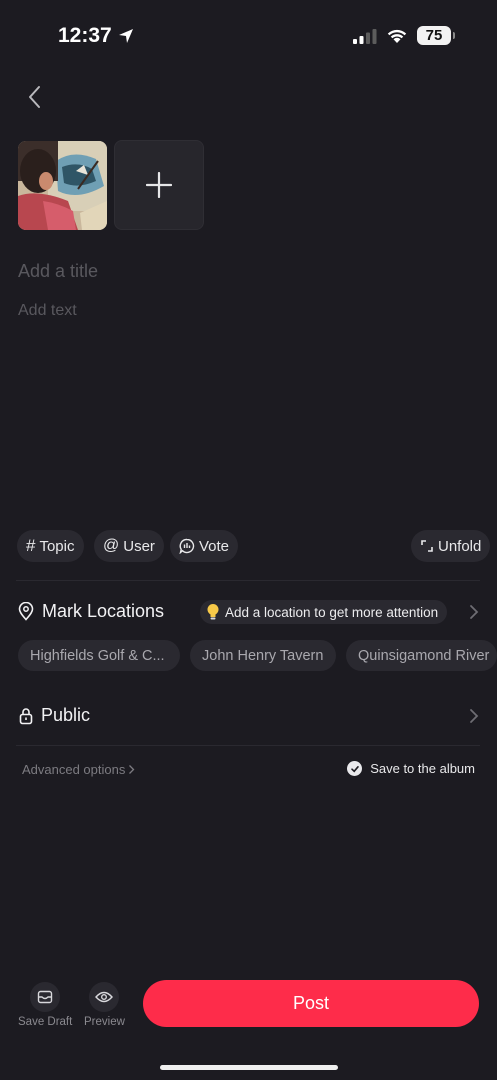 This screenshot has width=497, height=1080. What do you see at coordinates (125, 36) in the screenshot?
I see `location-arrow-icon` at bounding box center [125, 36].